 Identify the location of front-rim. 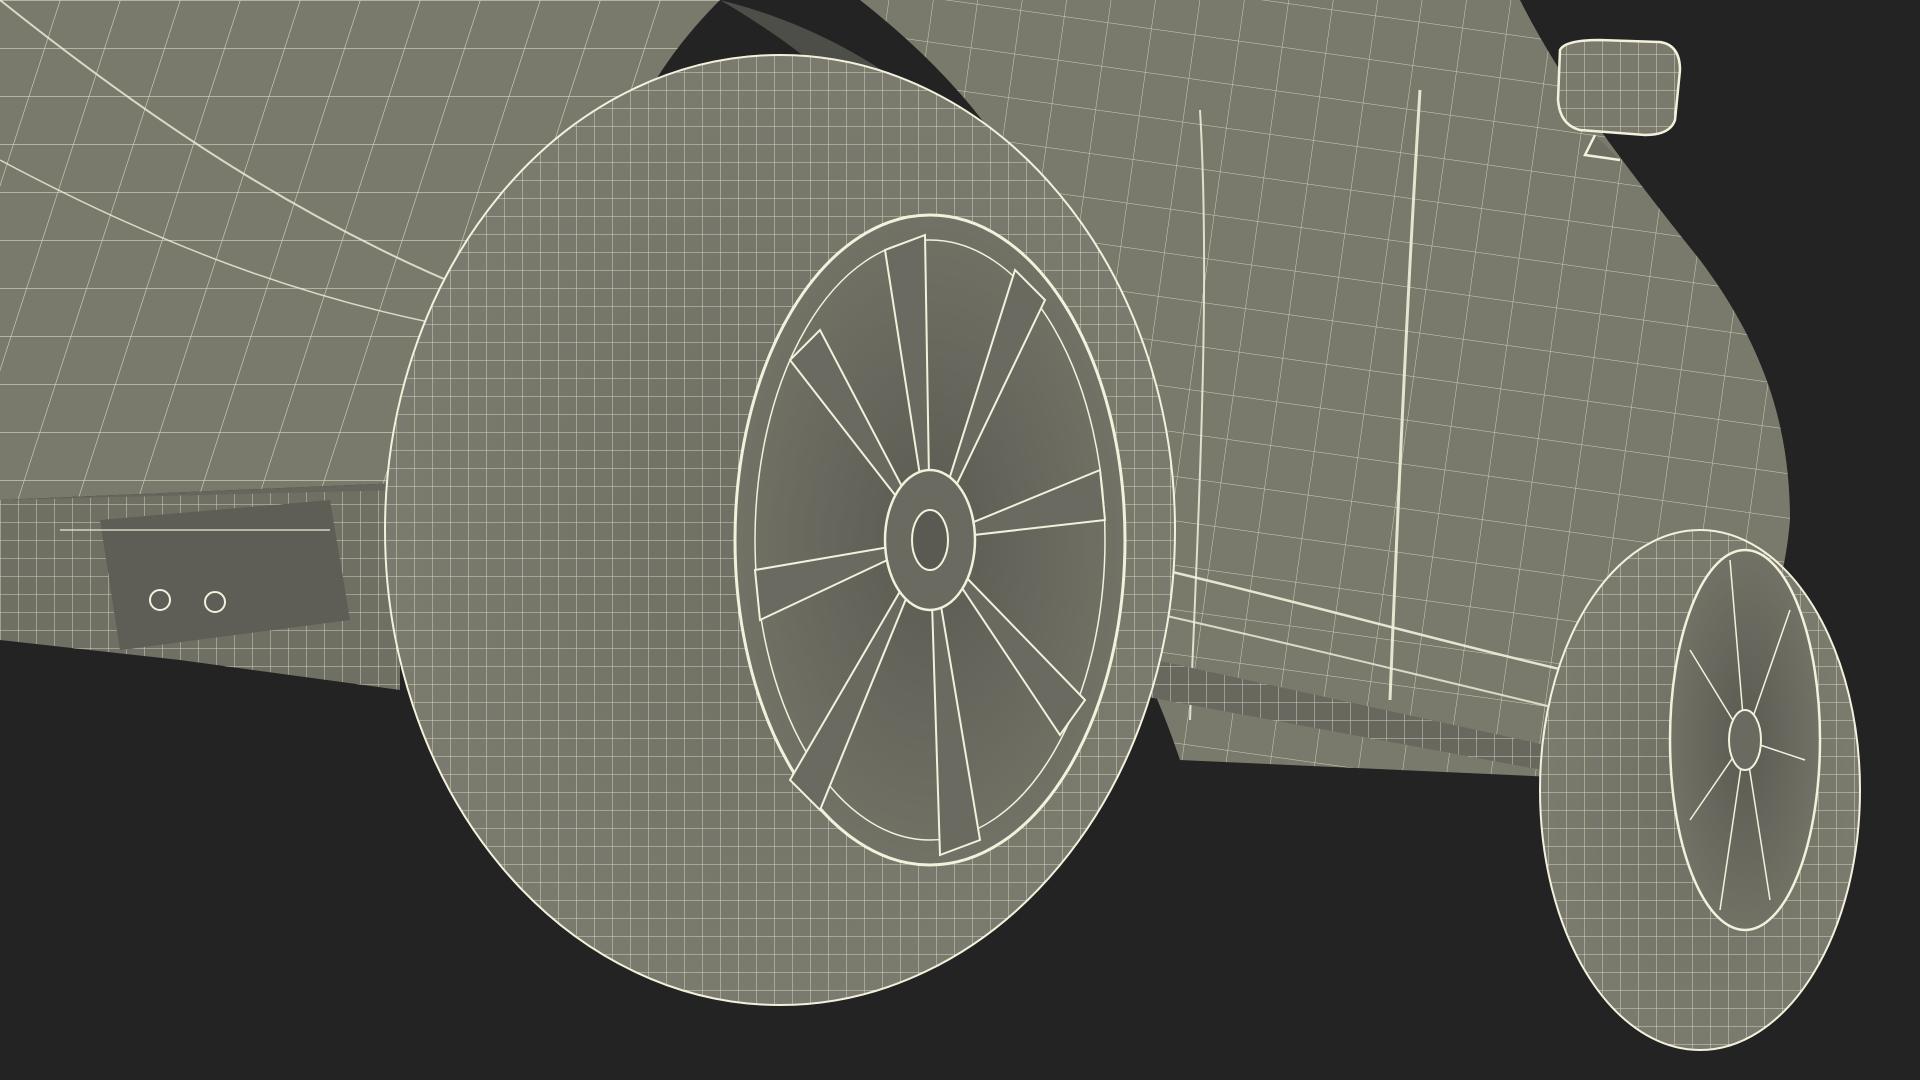
(1745, 740).